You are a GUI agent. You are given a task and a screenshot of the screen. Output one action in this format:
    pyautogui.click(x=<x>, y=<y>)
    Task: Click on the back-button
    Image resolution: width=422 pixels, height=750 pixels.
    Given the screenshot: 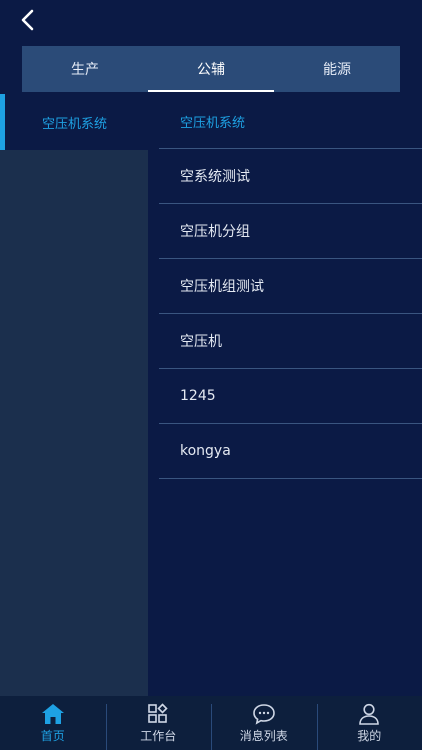 What is the action you would take?
    pyautogui.click(x=28, y=20)
    